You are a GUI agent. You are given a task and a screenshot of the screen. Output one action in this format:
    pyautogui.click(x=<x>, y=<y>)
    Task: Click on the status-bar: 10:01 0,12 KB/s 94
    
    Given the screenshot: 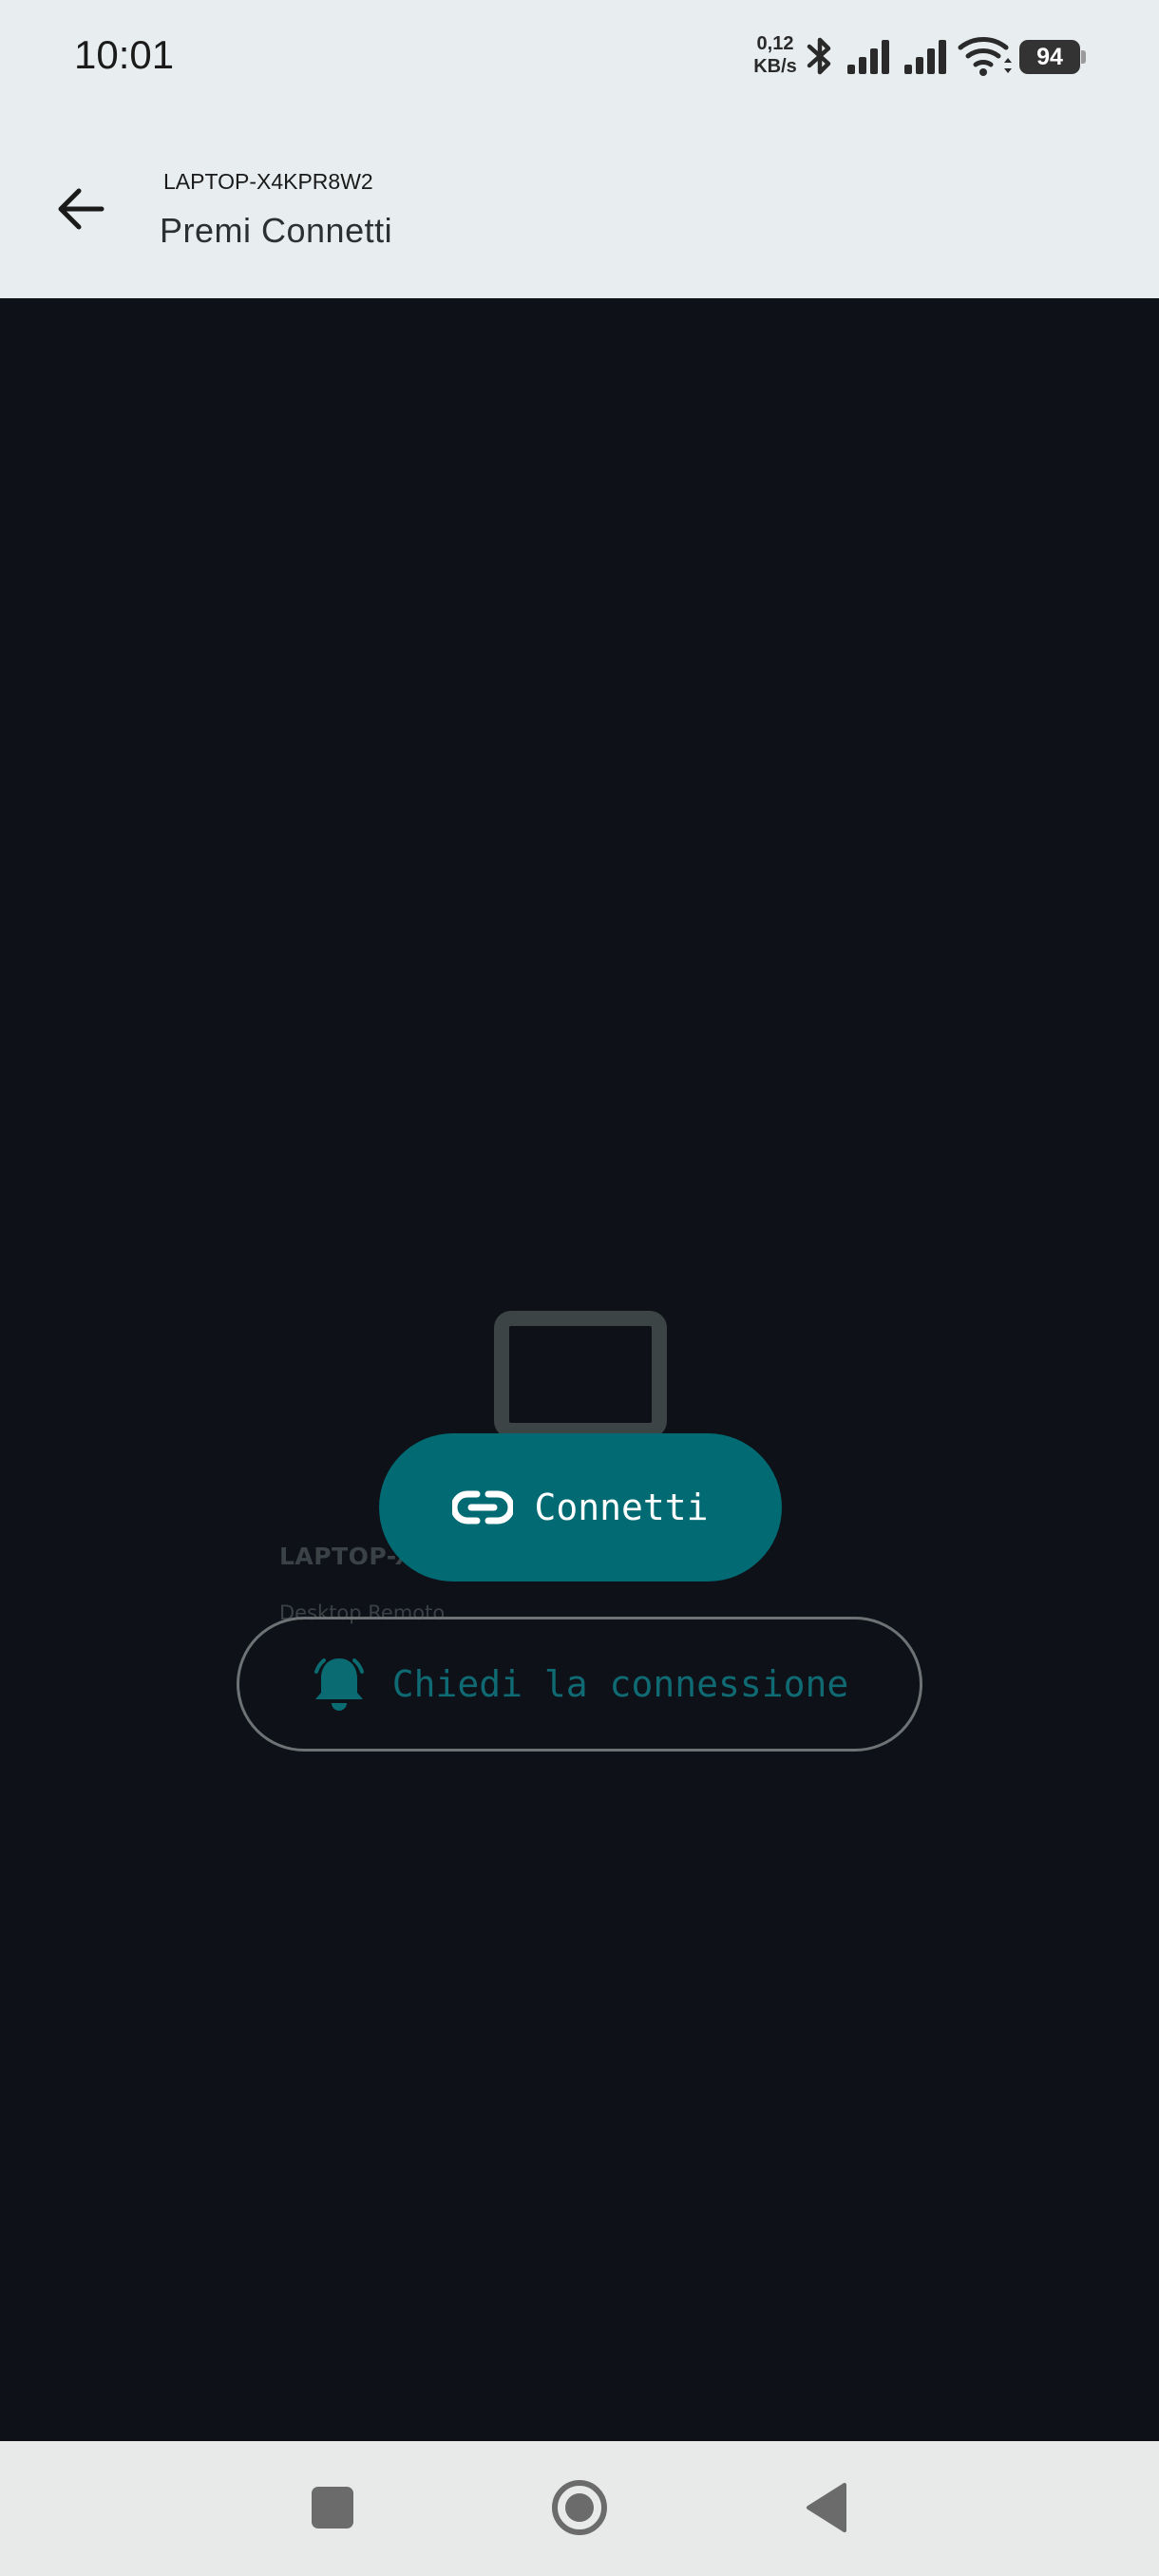 What is the action you would take?
    pyautogui.click(x=579, y=57)
    